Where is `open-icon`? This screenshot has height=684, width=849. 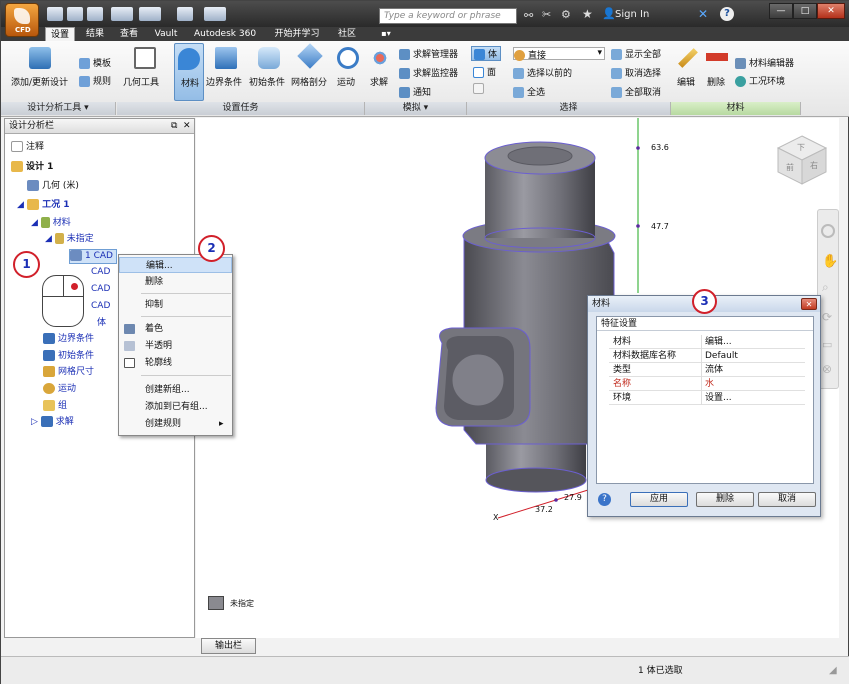
open-icon is located at coordinates (55, 14).